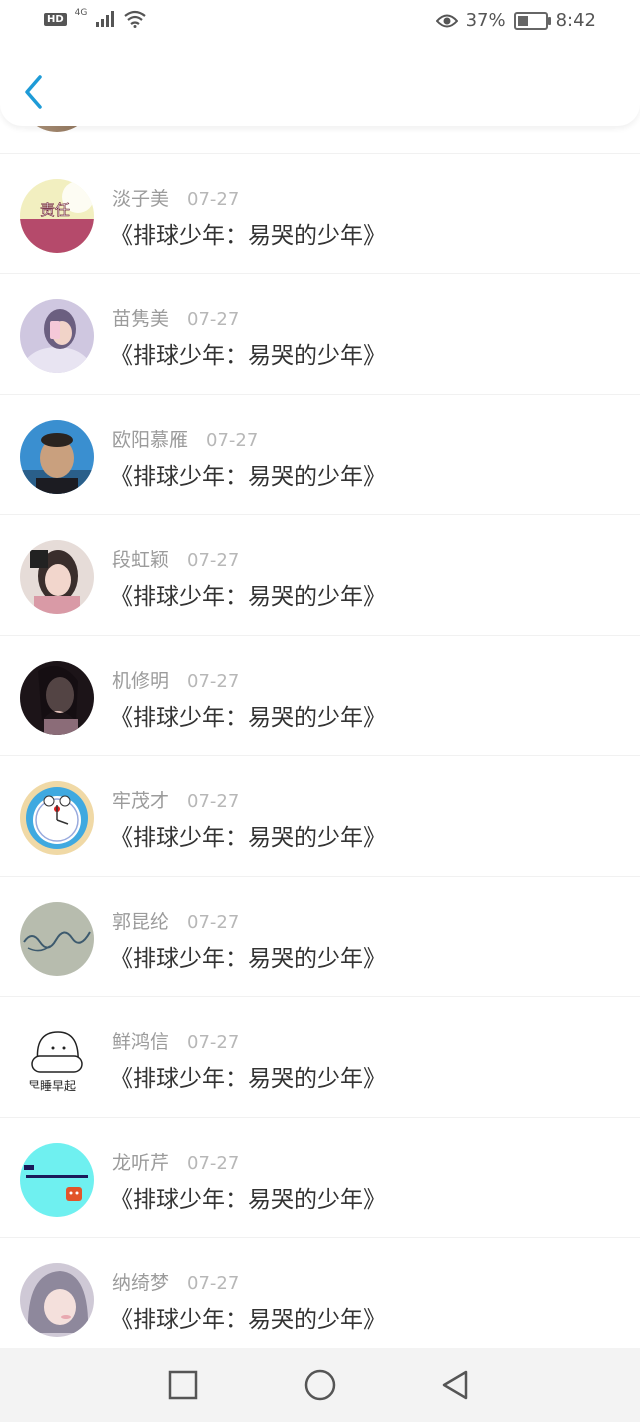  Describe the element at coordinates (320, 1178) in the screenshot. I see `list-item: 龙听芹 07-27 《排球少年：易哭的少年》` at that location.